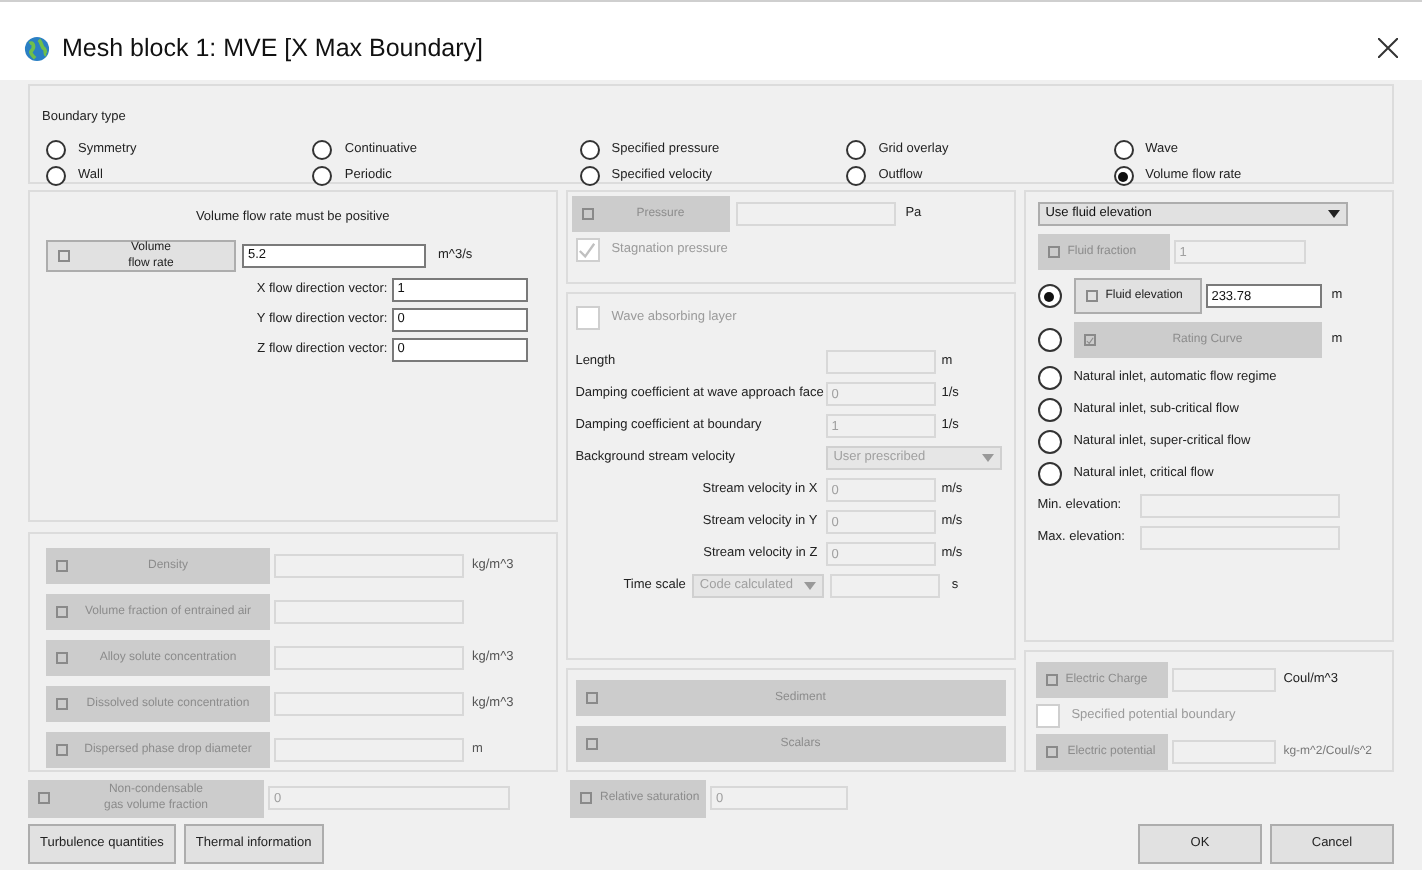 This screenshot has width=1422, height=870. What do you see at coordinates (37, 48) in the screenshot?
I see `globe-icon` at bounding box center [37, 48].